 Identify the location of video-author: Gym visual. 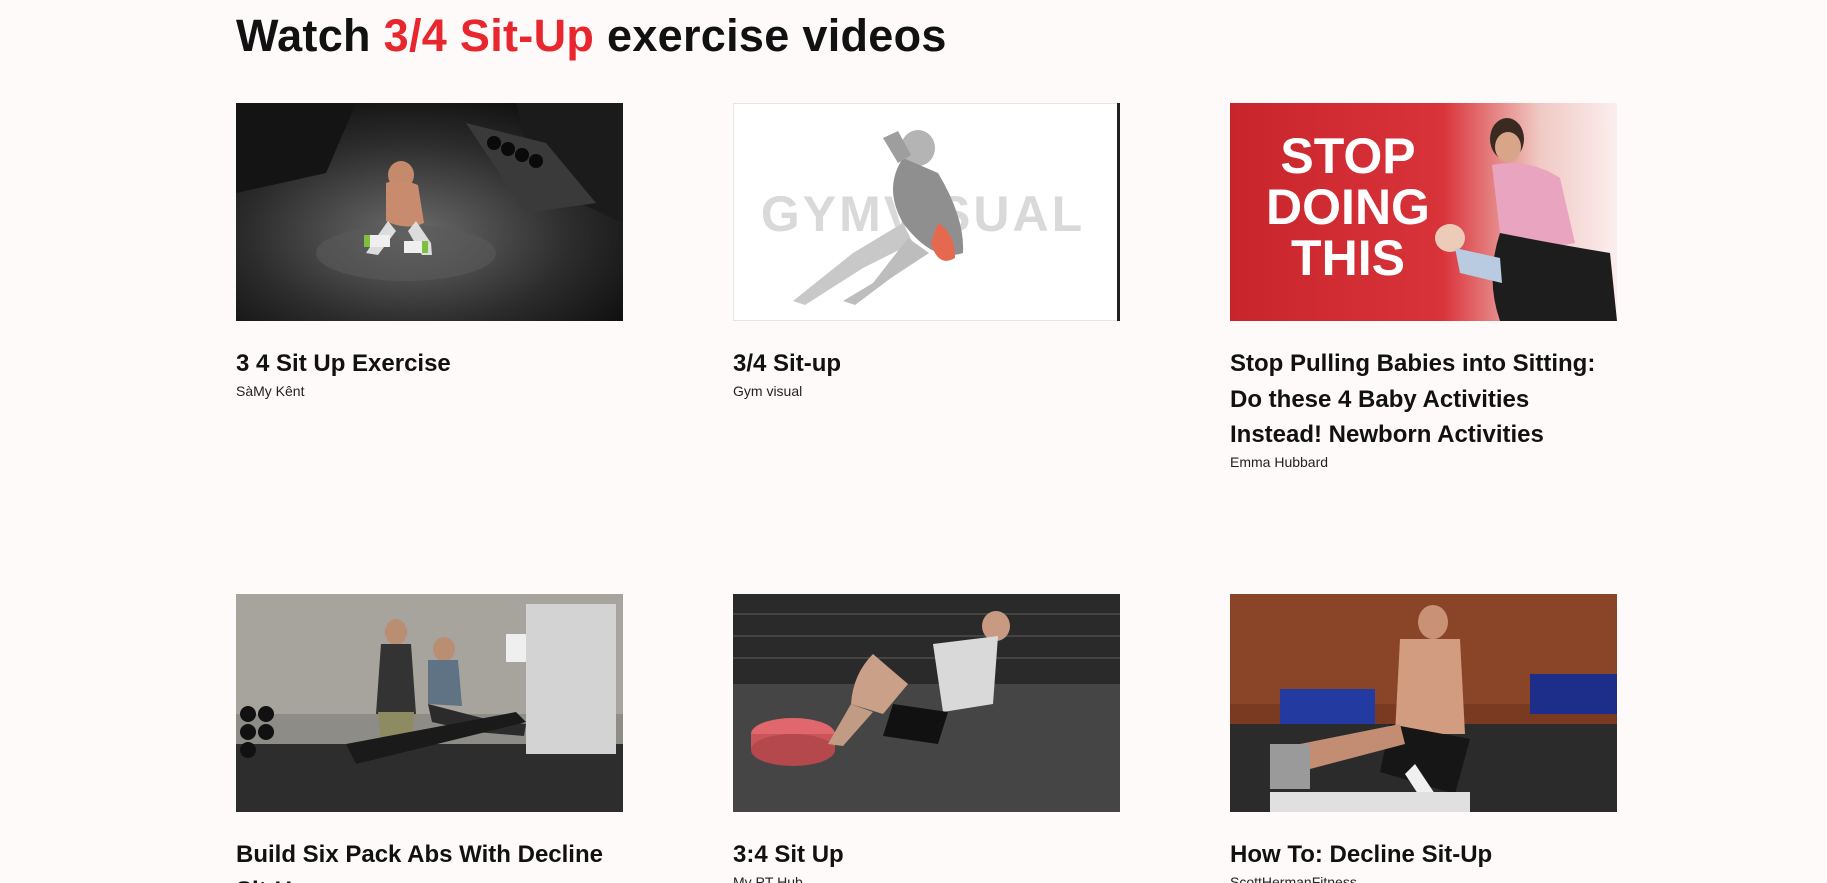
(768, 390).